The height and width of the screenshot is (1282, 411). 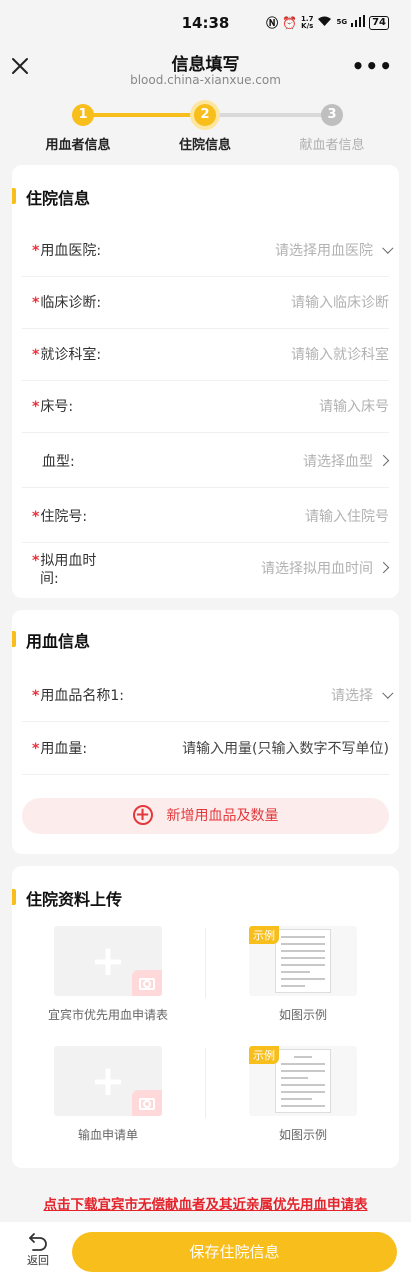 What do you see at coordinates (83, 115) in the screenshot?
I see `step-1-circle: 1` at bounding box center [83, 115].